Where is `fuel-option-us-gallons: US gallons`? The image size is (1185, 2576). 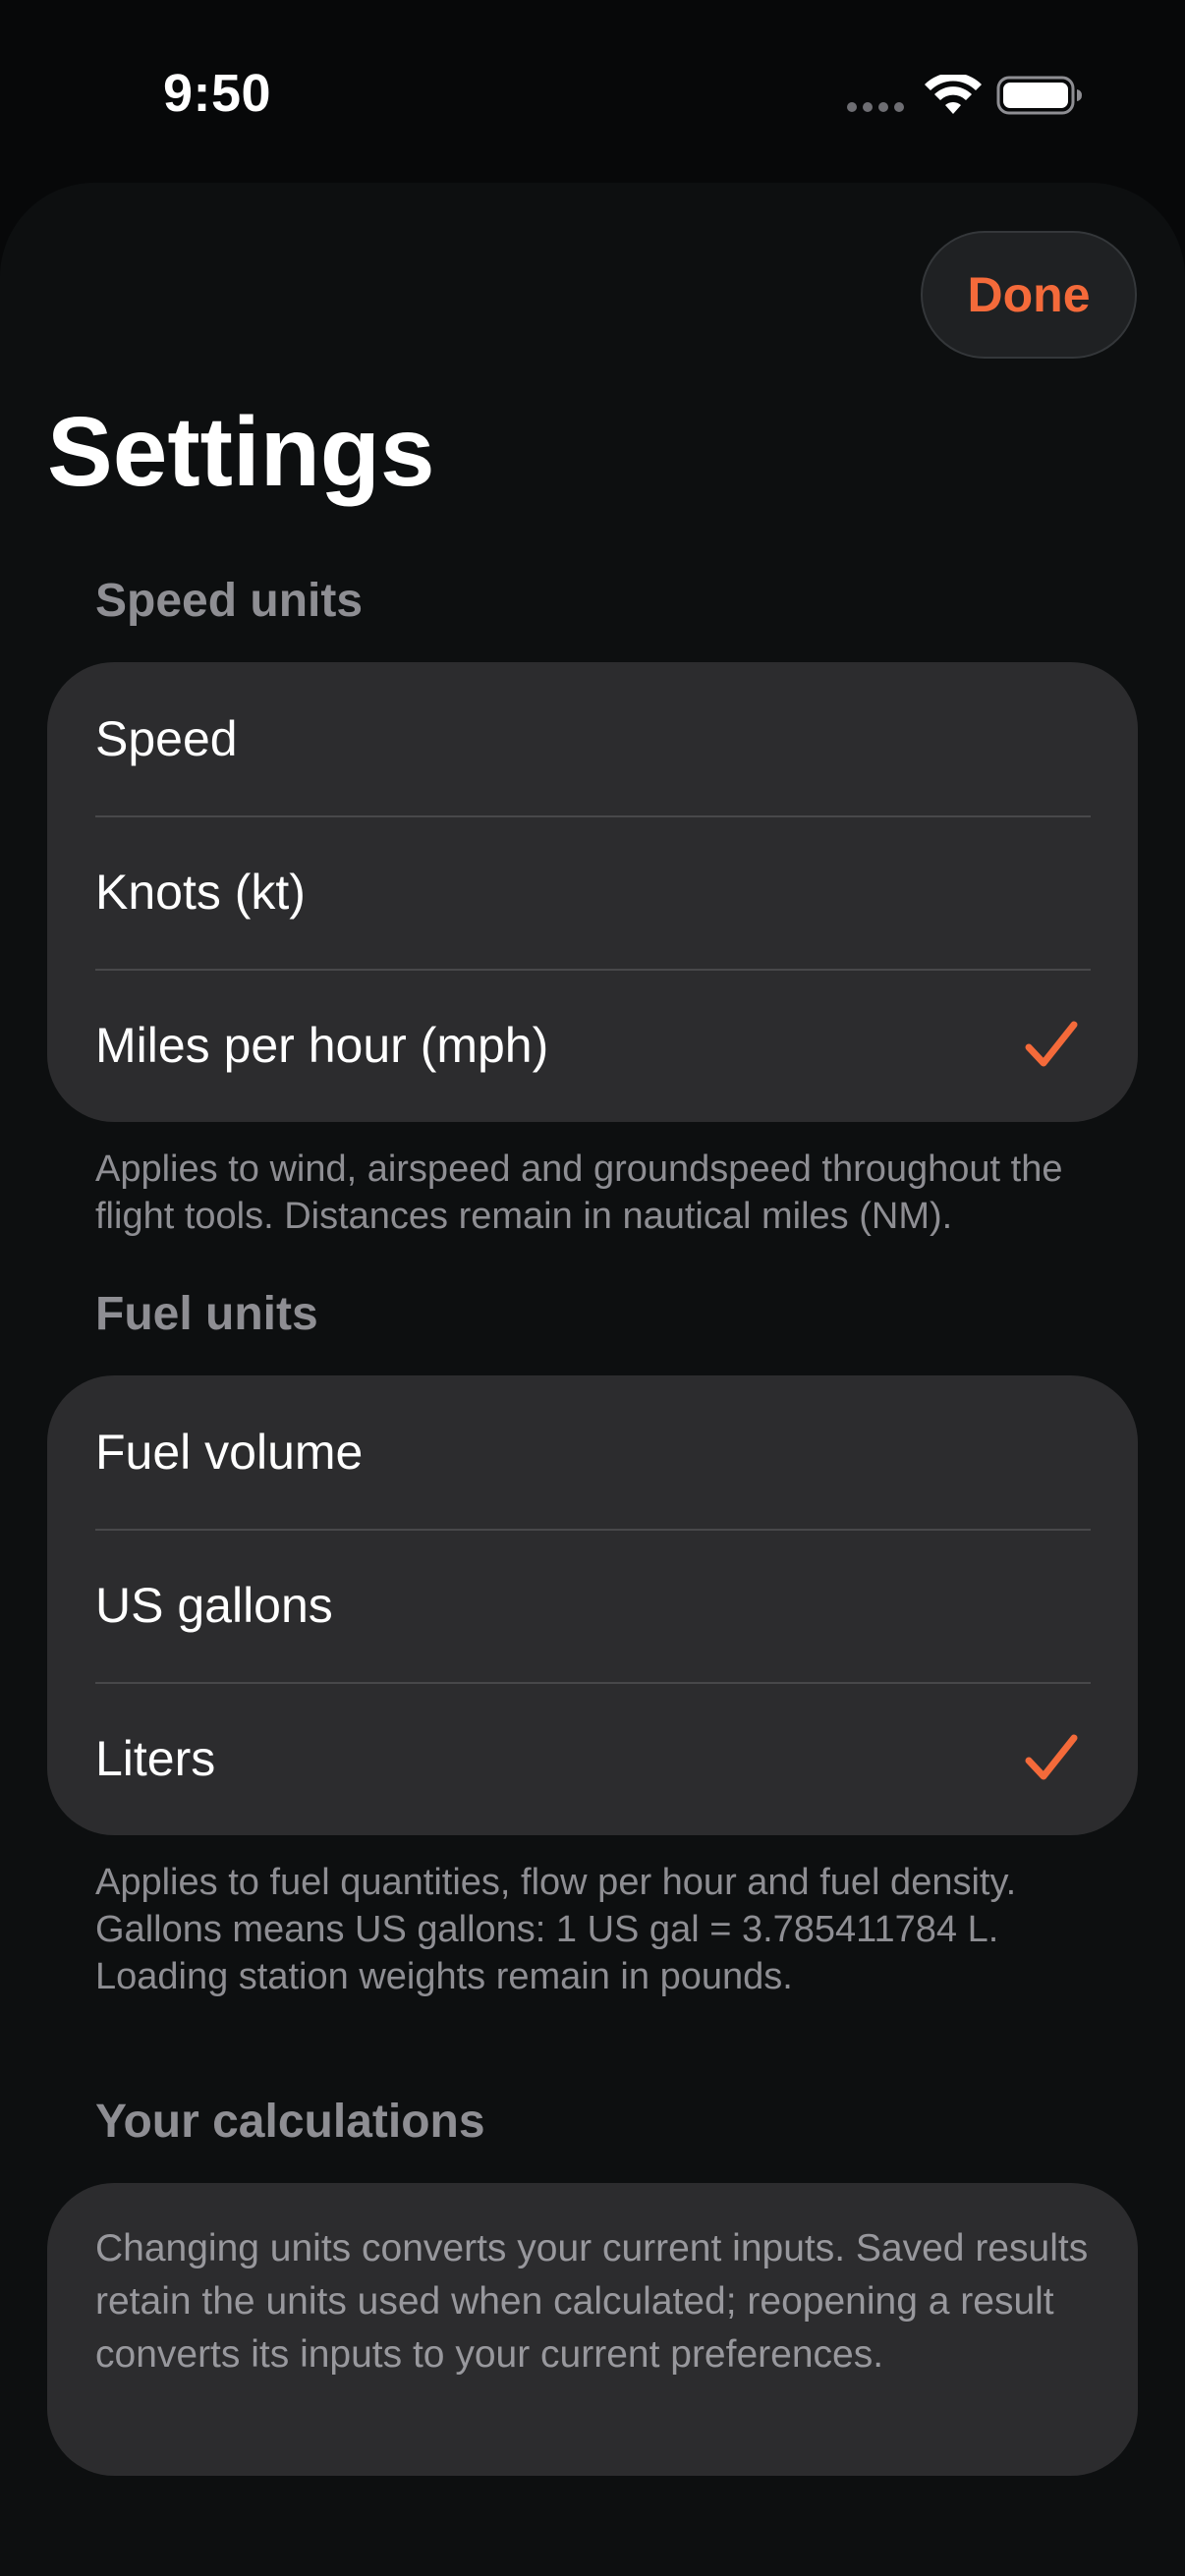
fuel-option-us-gallons: US gallons is located at coordinates (592, 1605).